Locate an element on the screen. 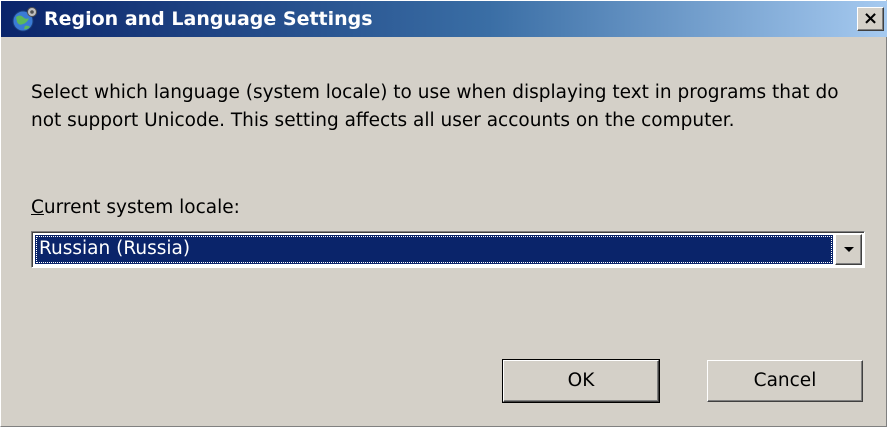  close-button: × is located at coordinates (870, 19).